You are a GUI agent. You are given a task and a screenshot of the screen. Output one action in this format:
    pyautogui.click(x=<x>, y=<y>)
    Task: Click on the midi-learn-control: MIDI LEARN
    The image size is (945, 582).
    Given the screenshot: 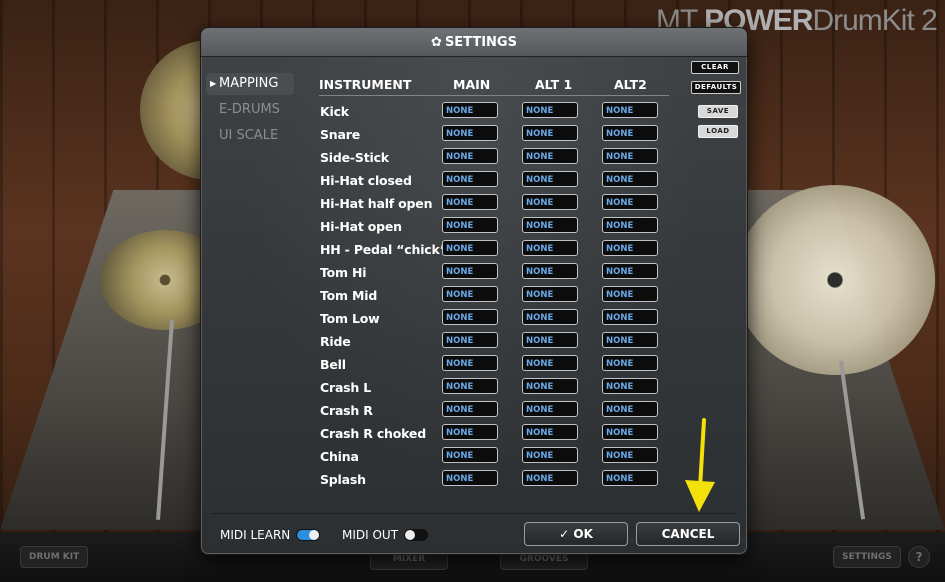 What is the action you would take?
    pyautogui.click(x=270, y=535)
    